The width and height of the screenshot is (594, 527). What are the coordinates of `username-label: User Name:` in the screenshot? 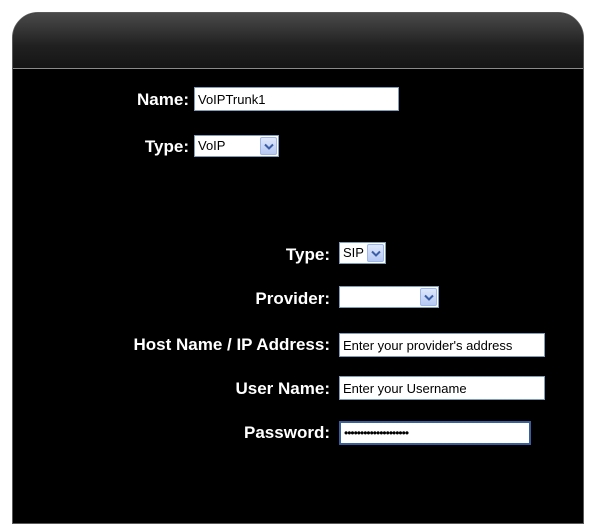 It's located at (283, 388).